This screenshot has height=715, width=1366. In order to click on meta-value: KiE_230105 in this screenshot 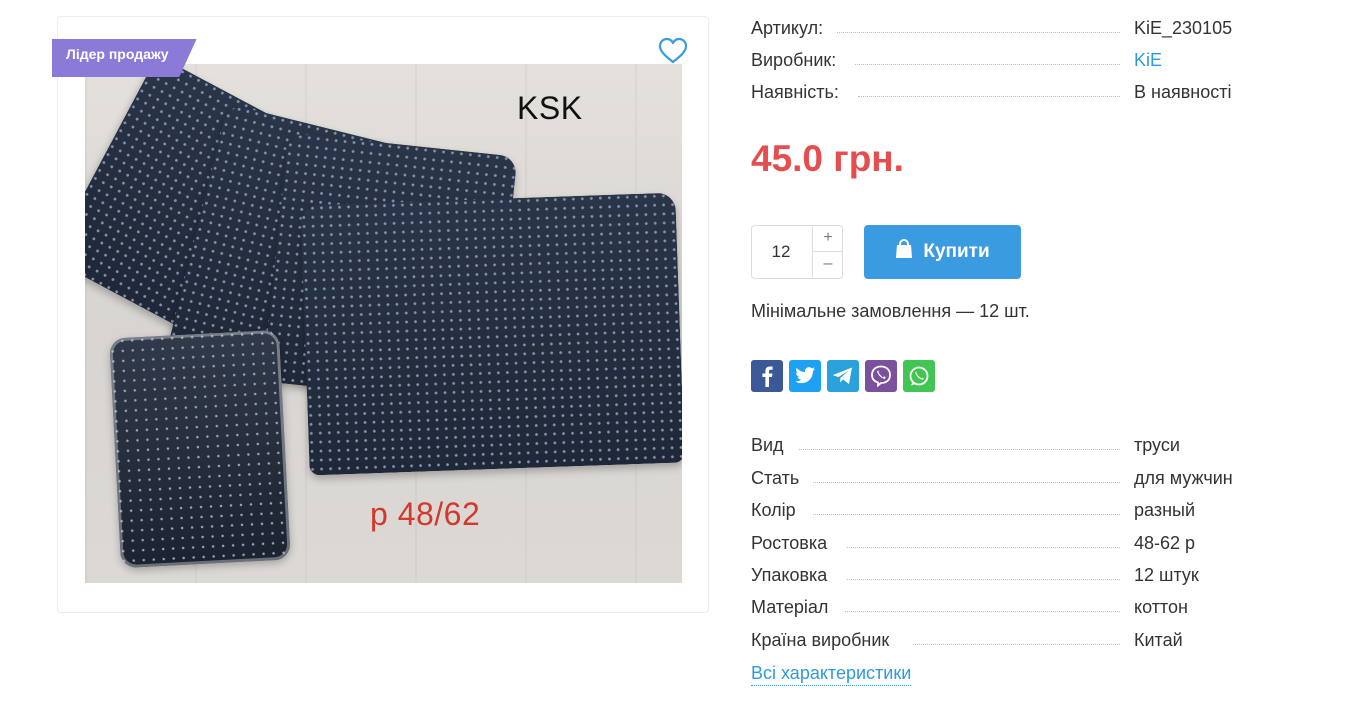, I will do `click(1183, 28)`.